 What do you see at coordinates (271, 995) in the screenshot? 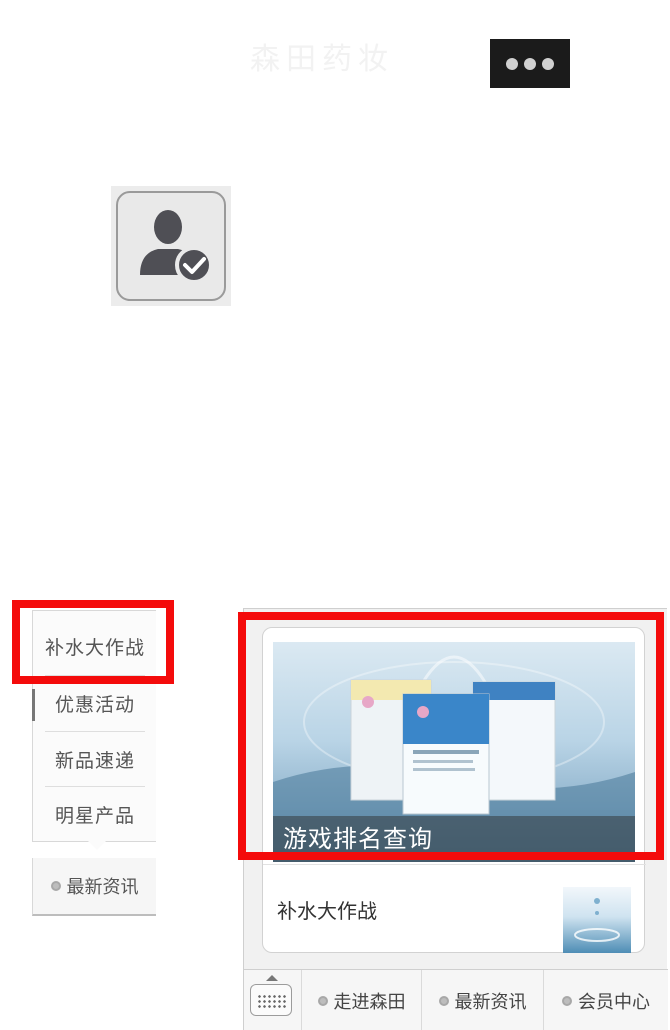
I see `keyboard-icon` at bounding box center [271, 995].